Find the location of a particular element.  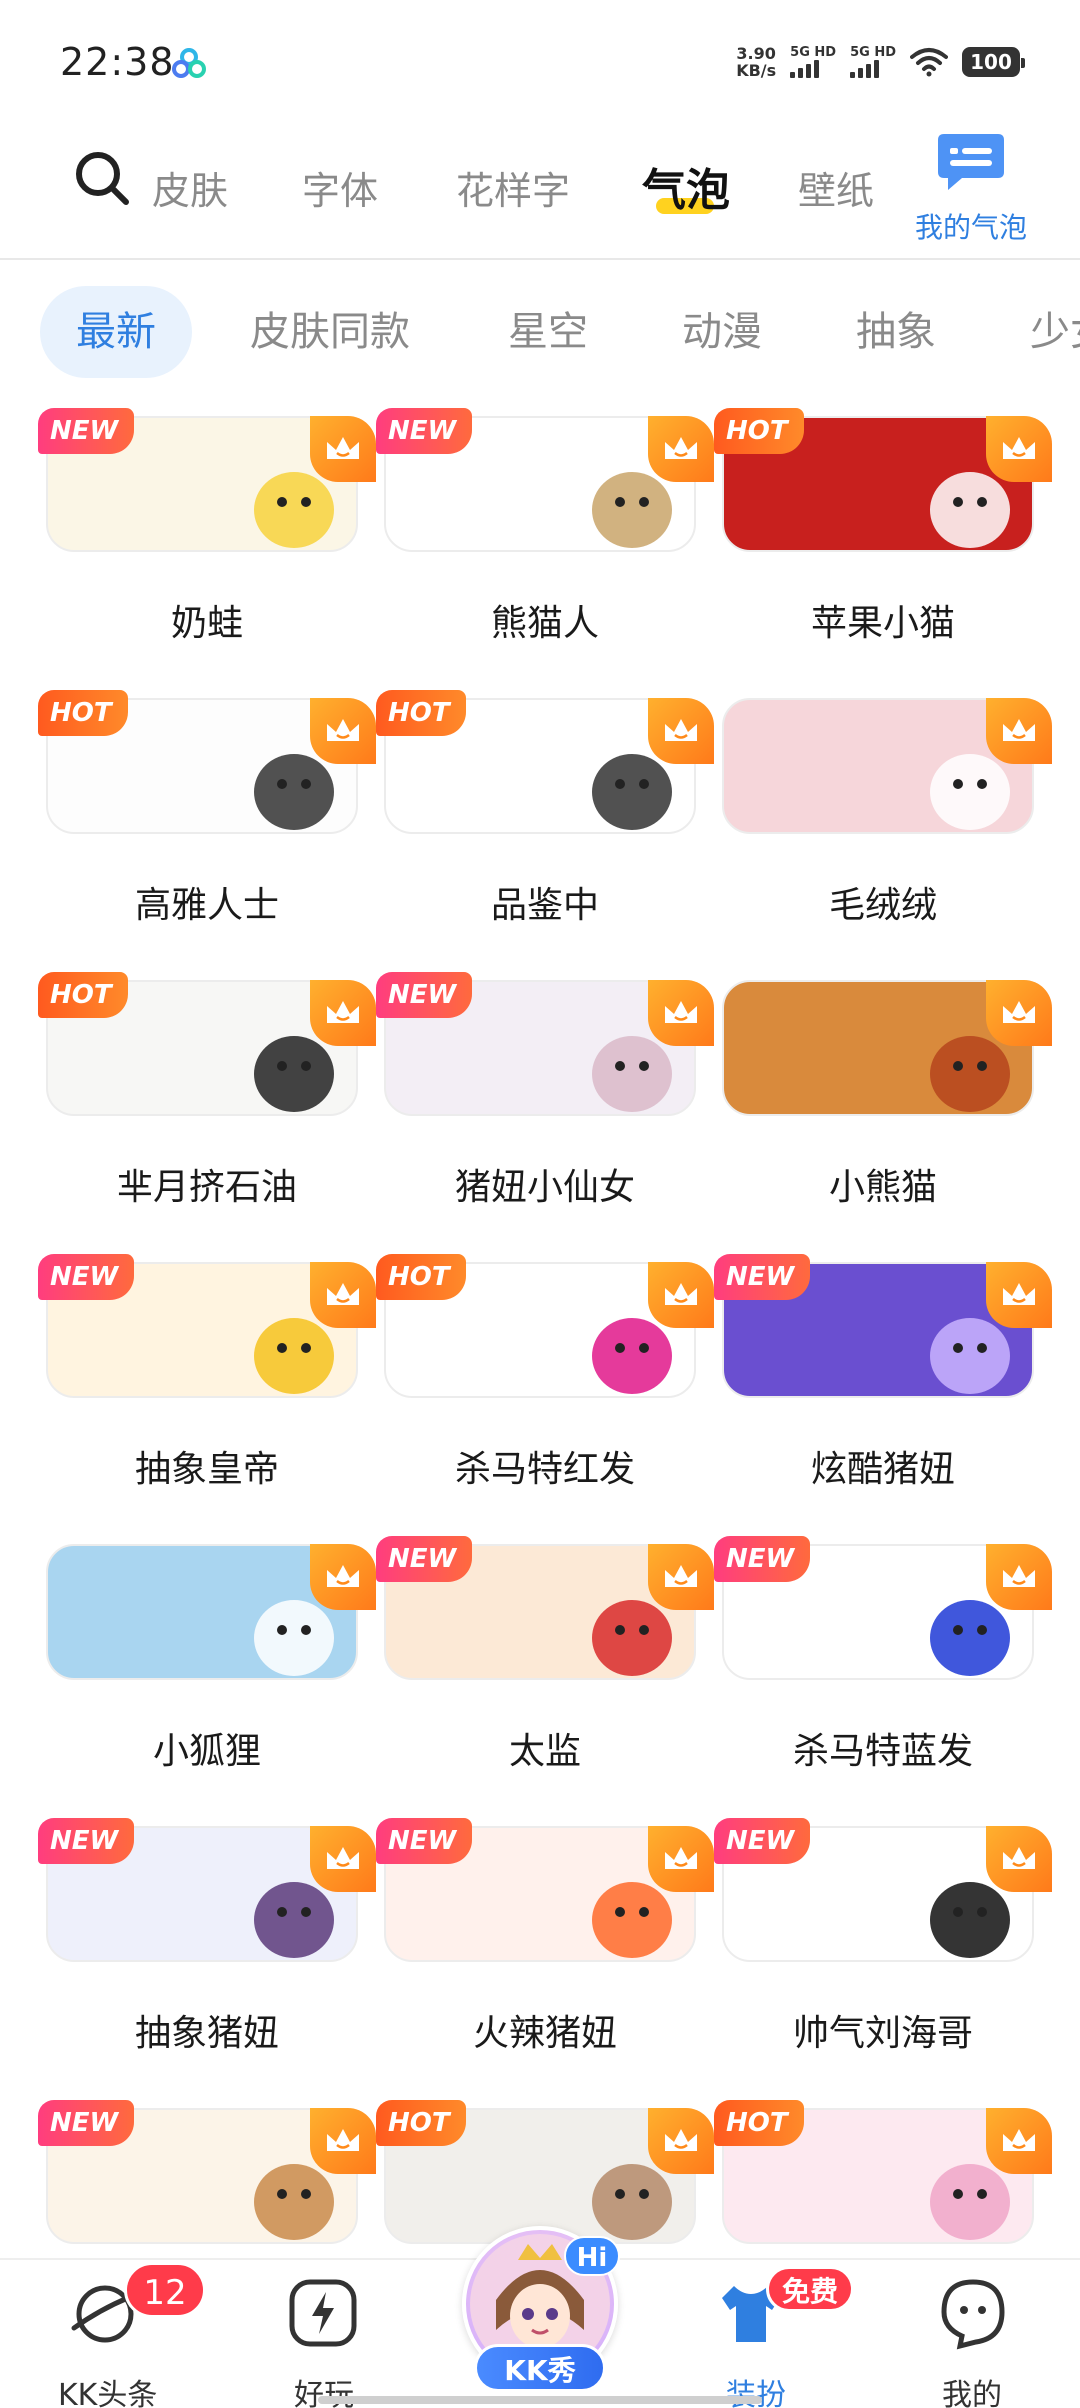

bubble-name: 苹果小猫 is located at coordinates (882, 623).